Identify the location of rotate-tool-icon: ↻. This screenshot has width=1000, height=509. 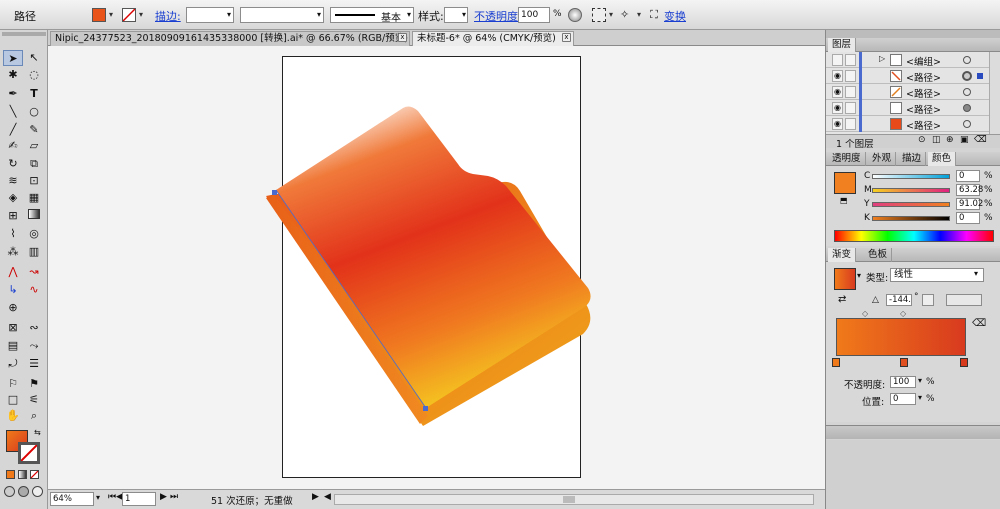
(13, 164).